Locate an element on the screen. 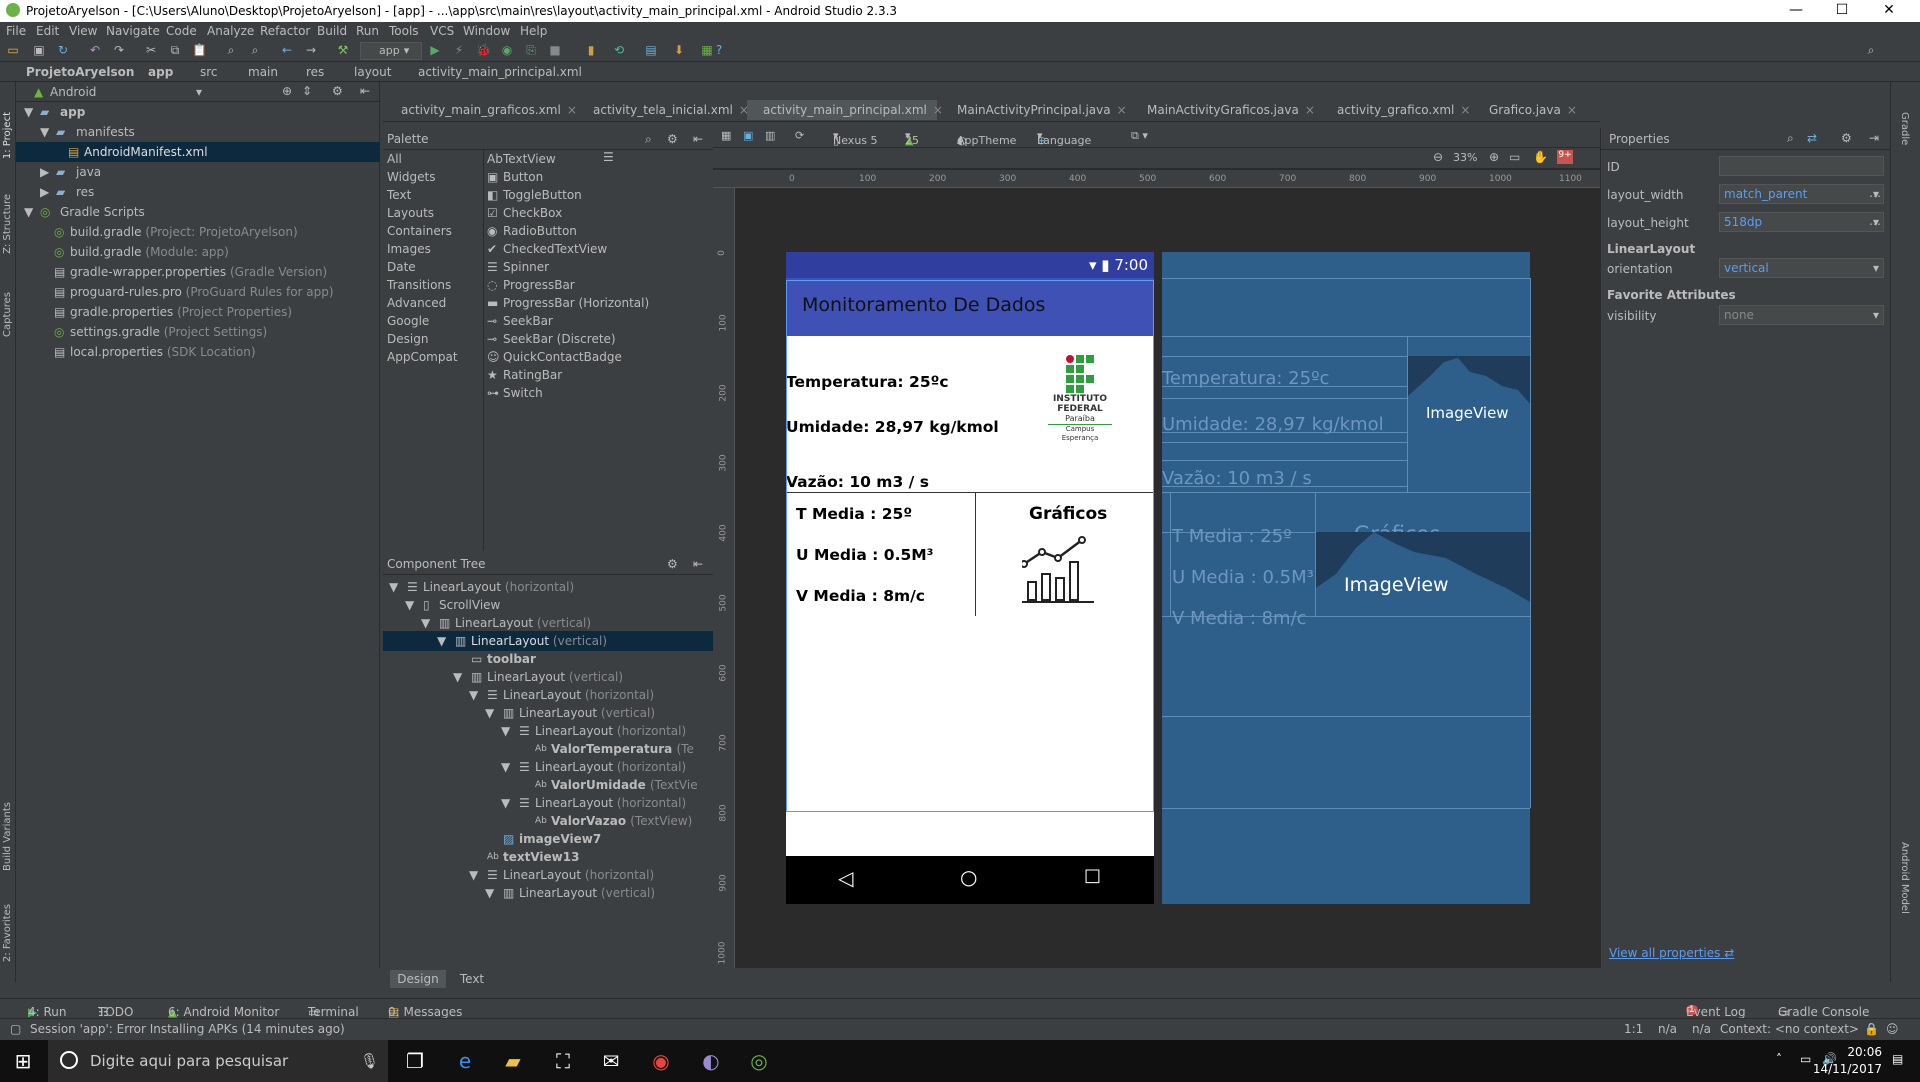 The image size is (1920, 1082). tab-build-variants: Build Variants is located at coordinates (7, 836).